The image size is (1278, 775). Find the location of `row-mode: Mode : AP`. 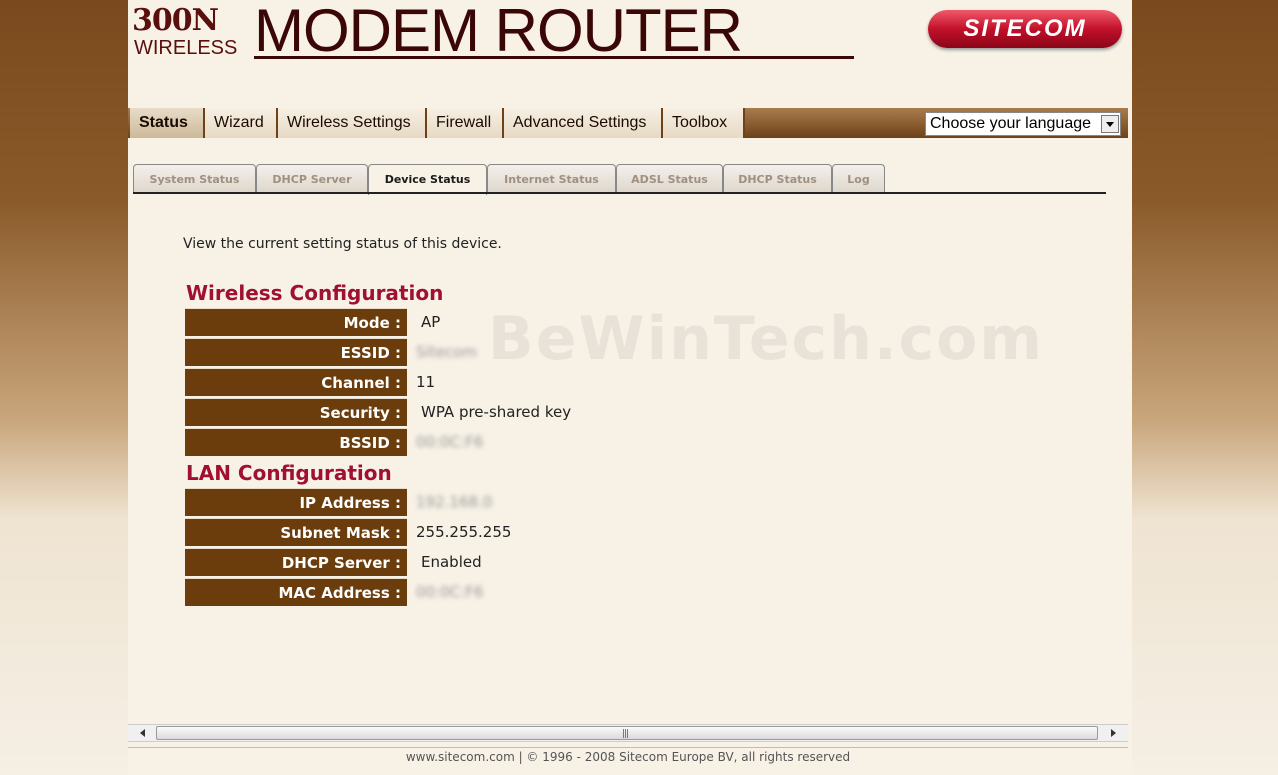

row-mode: Mode : AP is located at coordinates (435, 322).